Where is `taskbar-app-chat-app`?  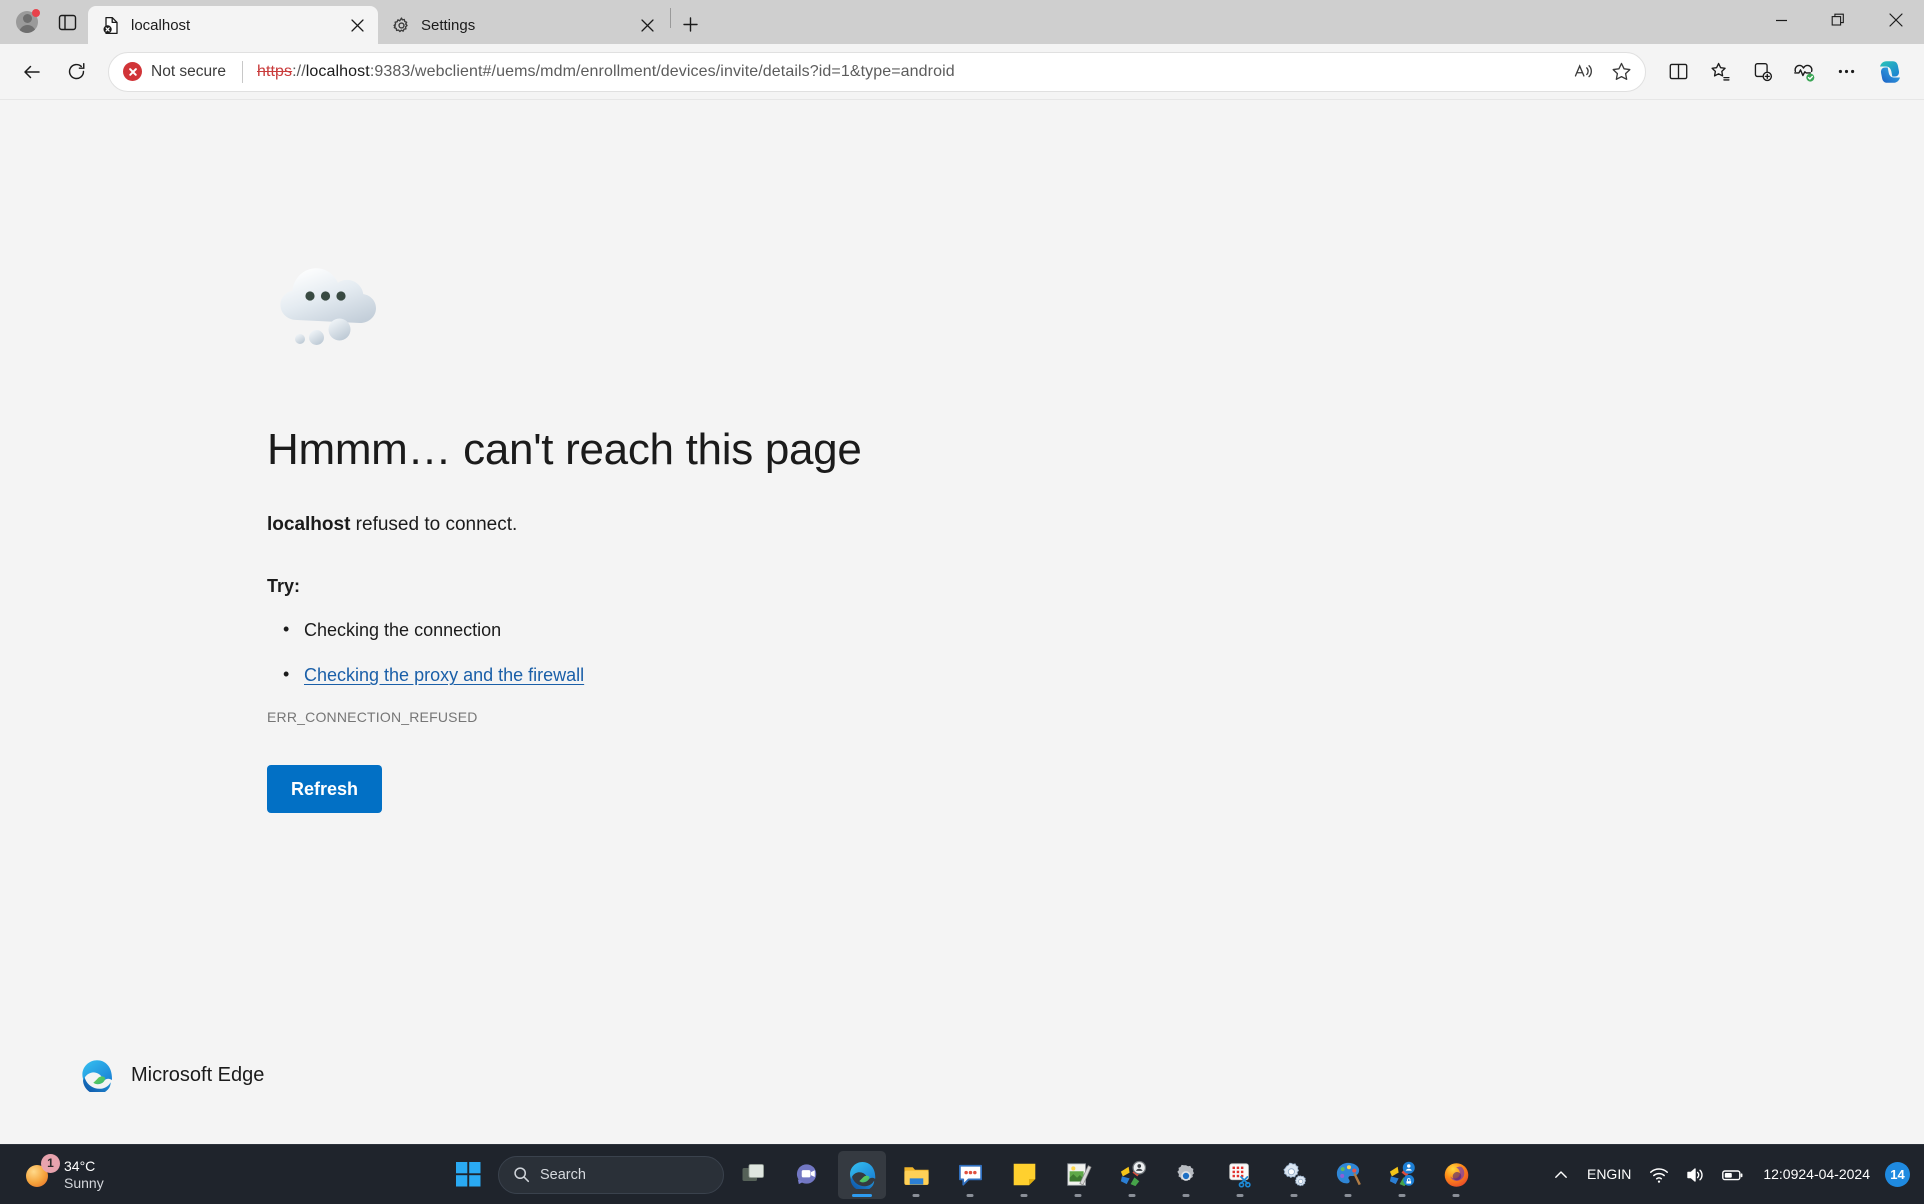 taskbar-app-chat-app is located at coordinates (808, 1175).